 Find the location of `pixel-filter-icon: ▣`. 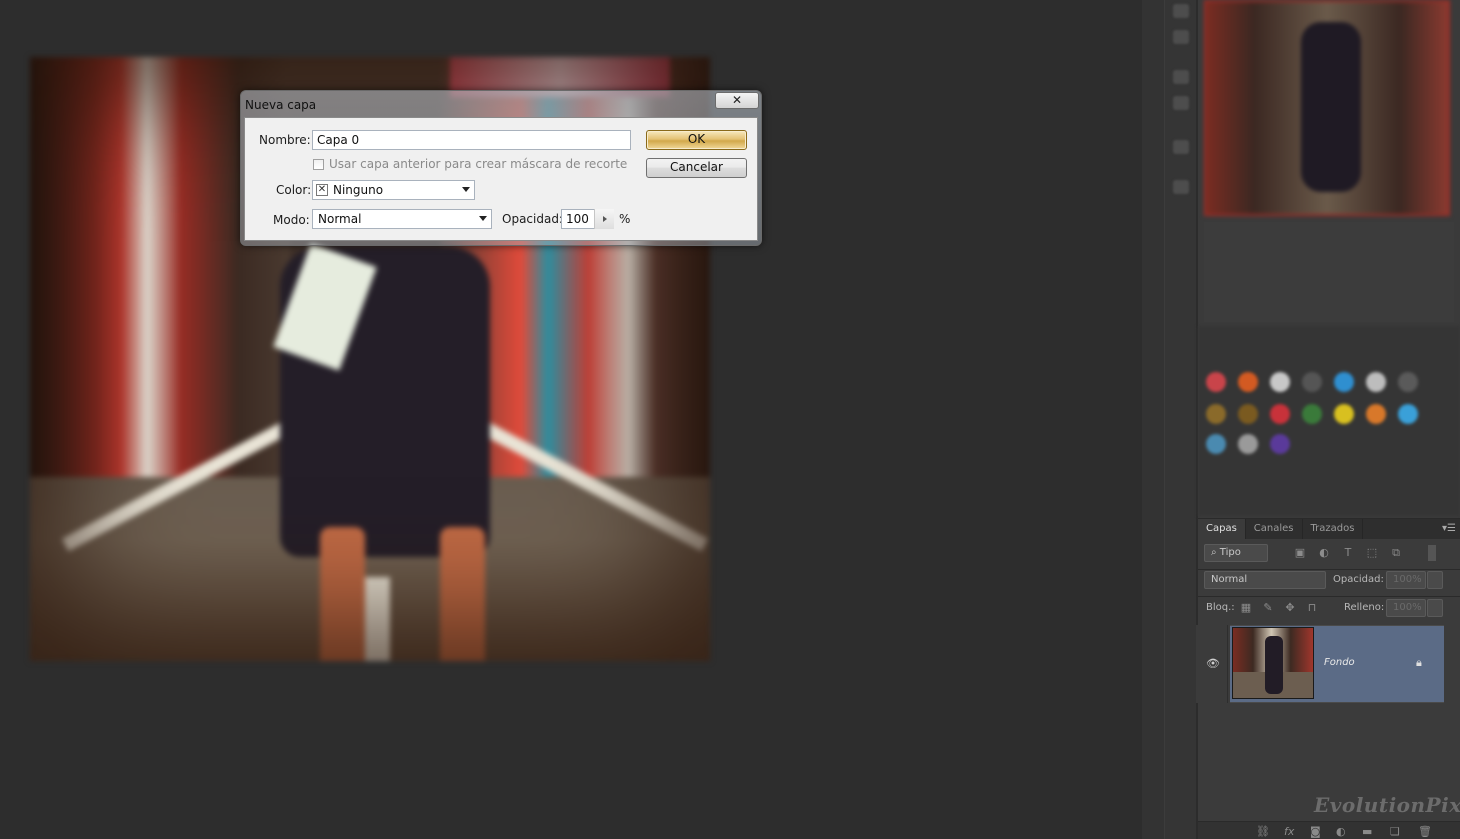

pixel-filter-icon: ▣ is located at coordinates (1300, 553).